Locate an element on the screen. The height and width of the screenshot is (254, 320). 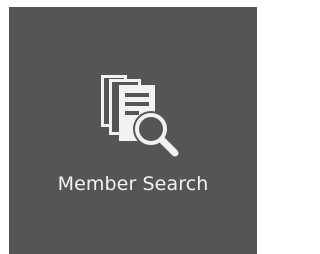
tile-label: Member Search is located at coordinates (133, 184).